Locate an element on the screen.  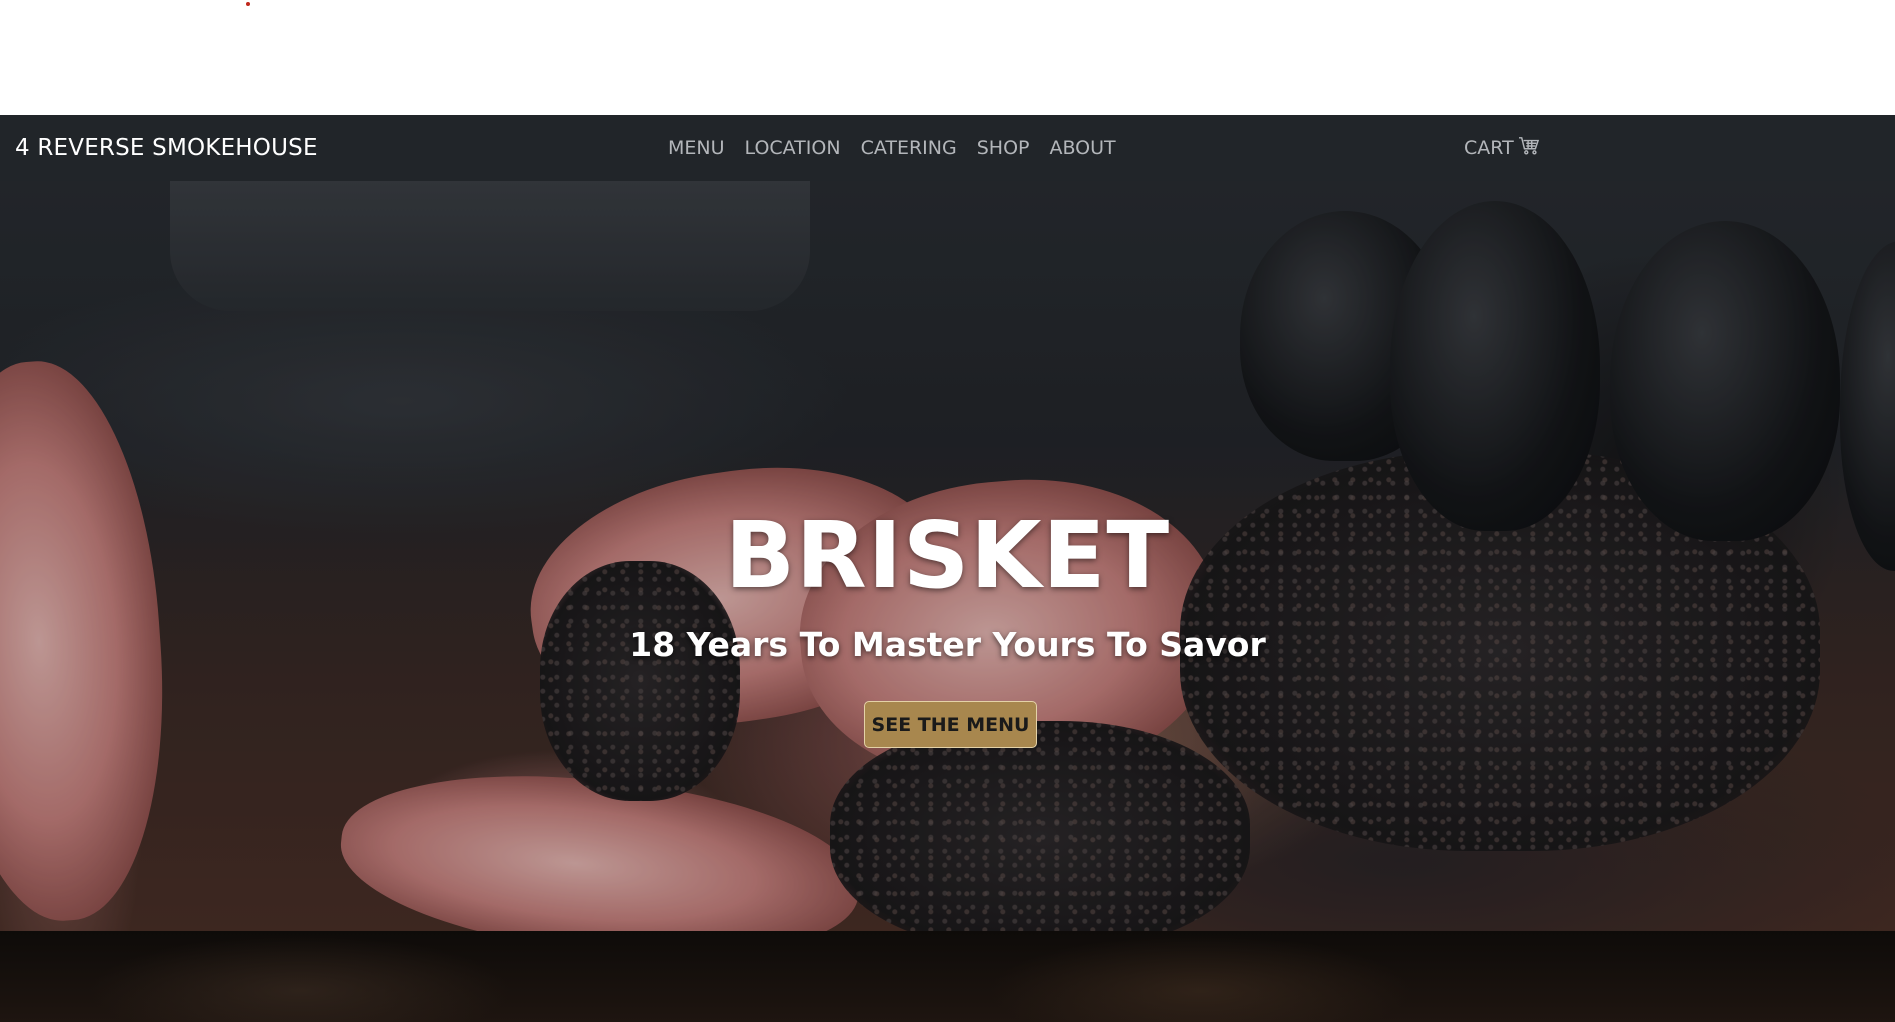
brand-logo-link: 4 REVERSE SMOKEHOUSE is located at coordinates (166, 148).